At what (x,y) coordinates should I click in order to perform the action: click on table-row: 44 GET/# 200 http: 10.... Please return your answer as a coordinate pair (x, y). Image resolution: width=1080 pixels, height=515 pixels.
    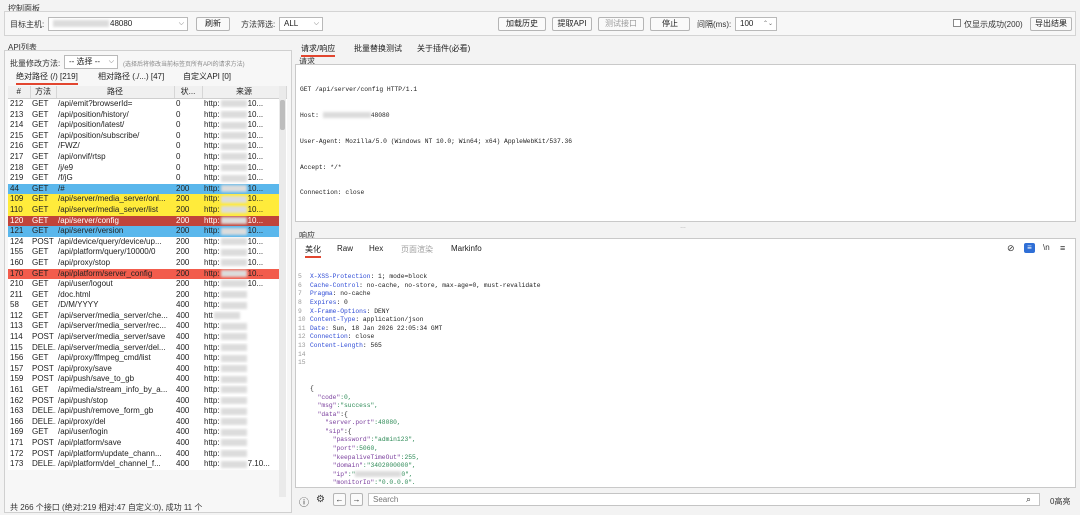
    Looking at the image, I should click on (147, 189).